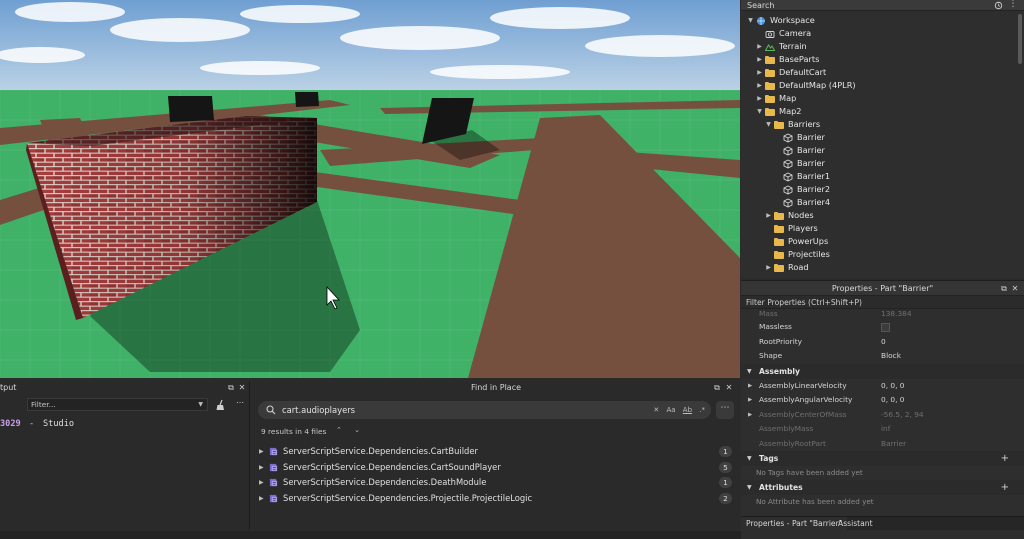 The image size is (1024, 539). Describe the element at coordinates (318, 410) in the screenshot. I see `find-query-input: cart.audioplayers` at that location.